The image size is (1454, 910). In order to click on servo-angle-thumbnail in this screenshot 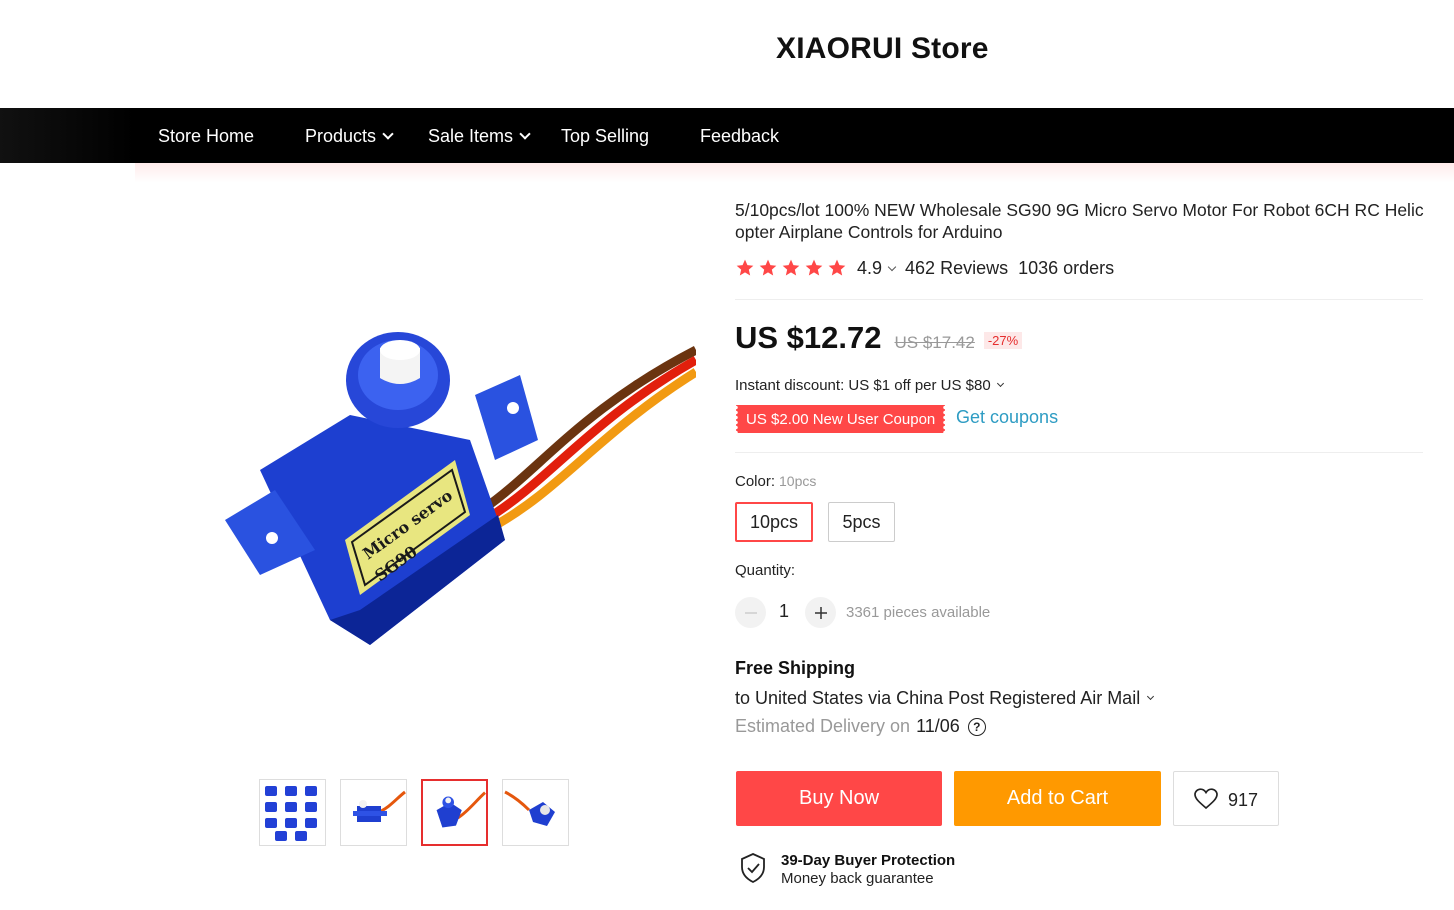, I will do `click(529, 808)`.